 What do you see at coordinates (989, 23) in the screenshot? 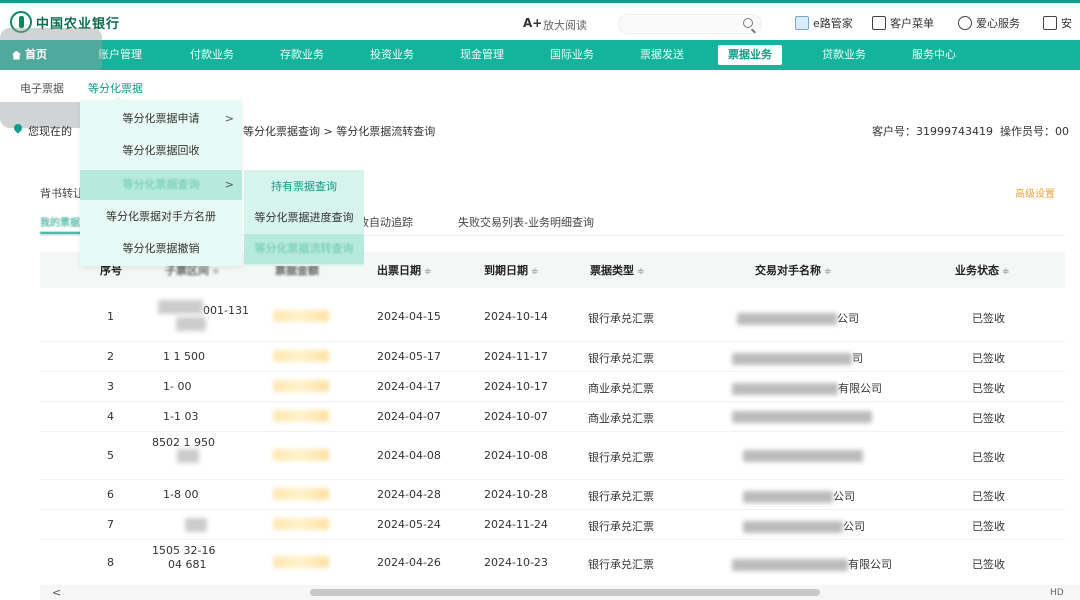
I see `care-service-link: 爱心服务` at bounding box center [989, 23].